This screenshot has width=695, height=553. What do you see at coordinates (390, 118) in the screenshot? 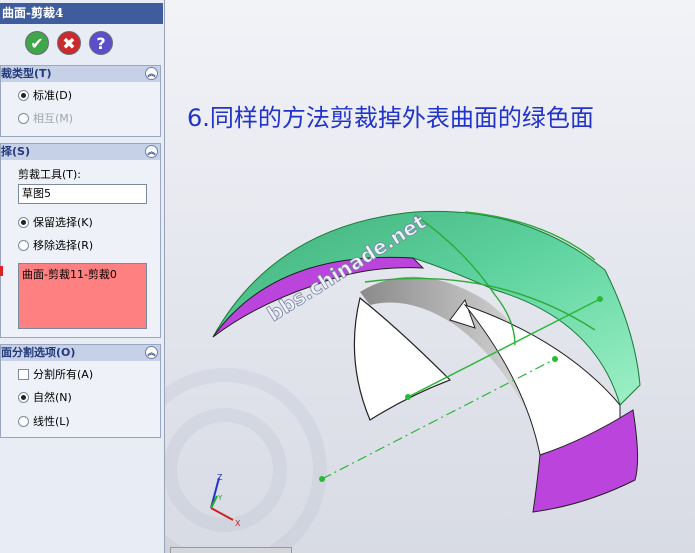
I see `instruction-caption: 6.同样的方法剪裁掉外表曲面的绿色面` at bounding box center [390, 118].